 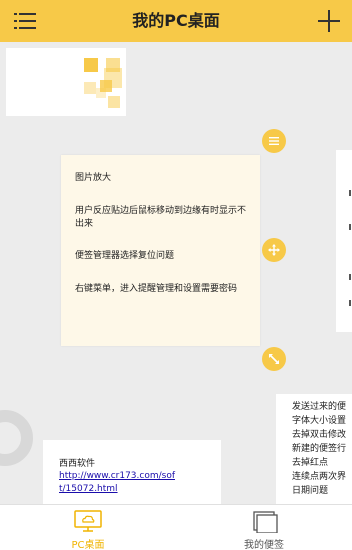 I want to click on tab-label: PC桌面, so click(x=88, y=545).